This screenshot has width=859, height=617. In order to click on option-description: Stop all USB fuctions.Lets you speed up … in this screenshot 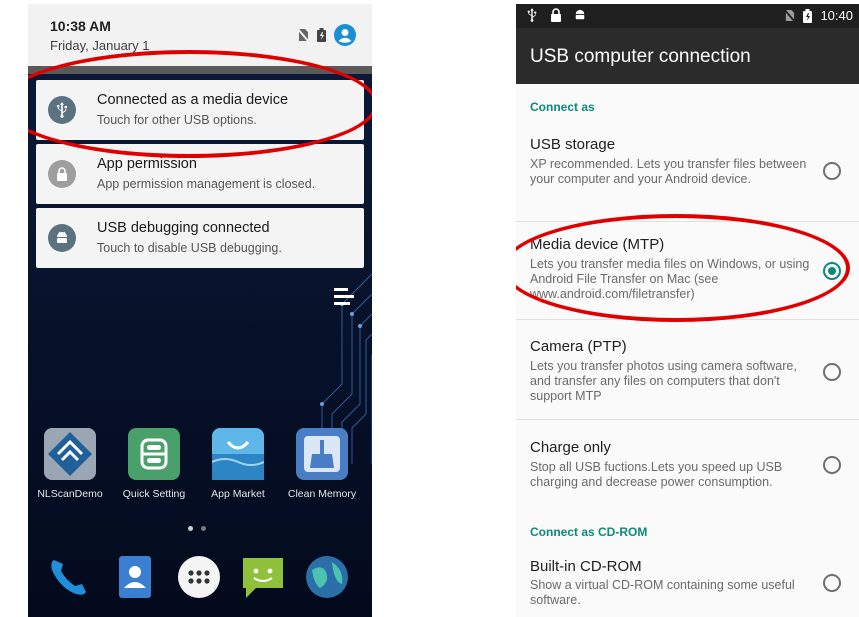, I will do `click(656, 474)`.